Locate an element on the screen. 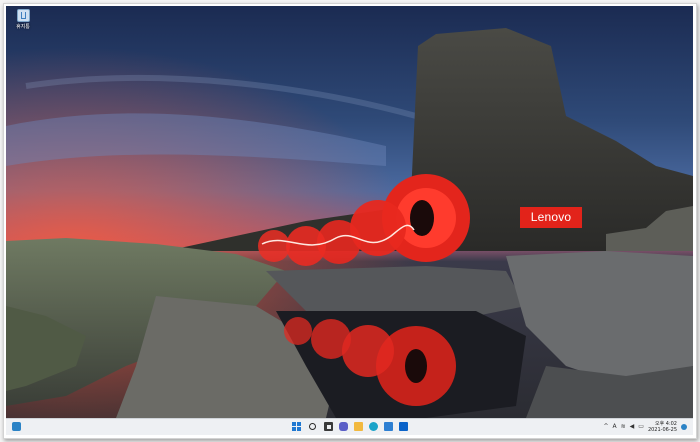 The image size is (700, 442). task-view-icon is located at coordinates (328, 426).